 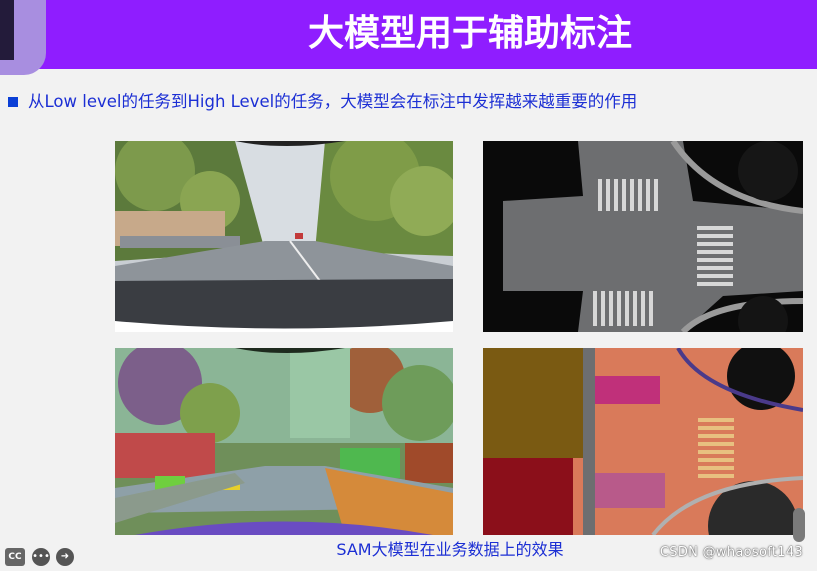 What do you see at coordinates (23, 37) in the screenshot?
I see `header-avatar-thumb` at bounding box center [23, 37].